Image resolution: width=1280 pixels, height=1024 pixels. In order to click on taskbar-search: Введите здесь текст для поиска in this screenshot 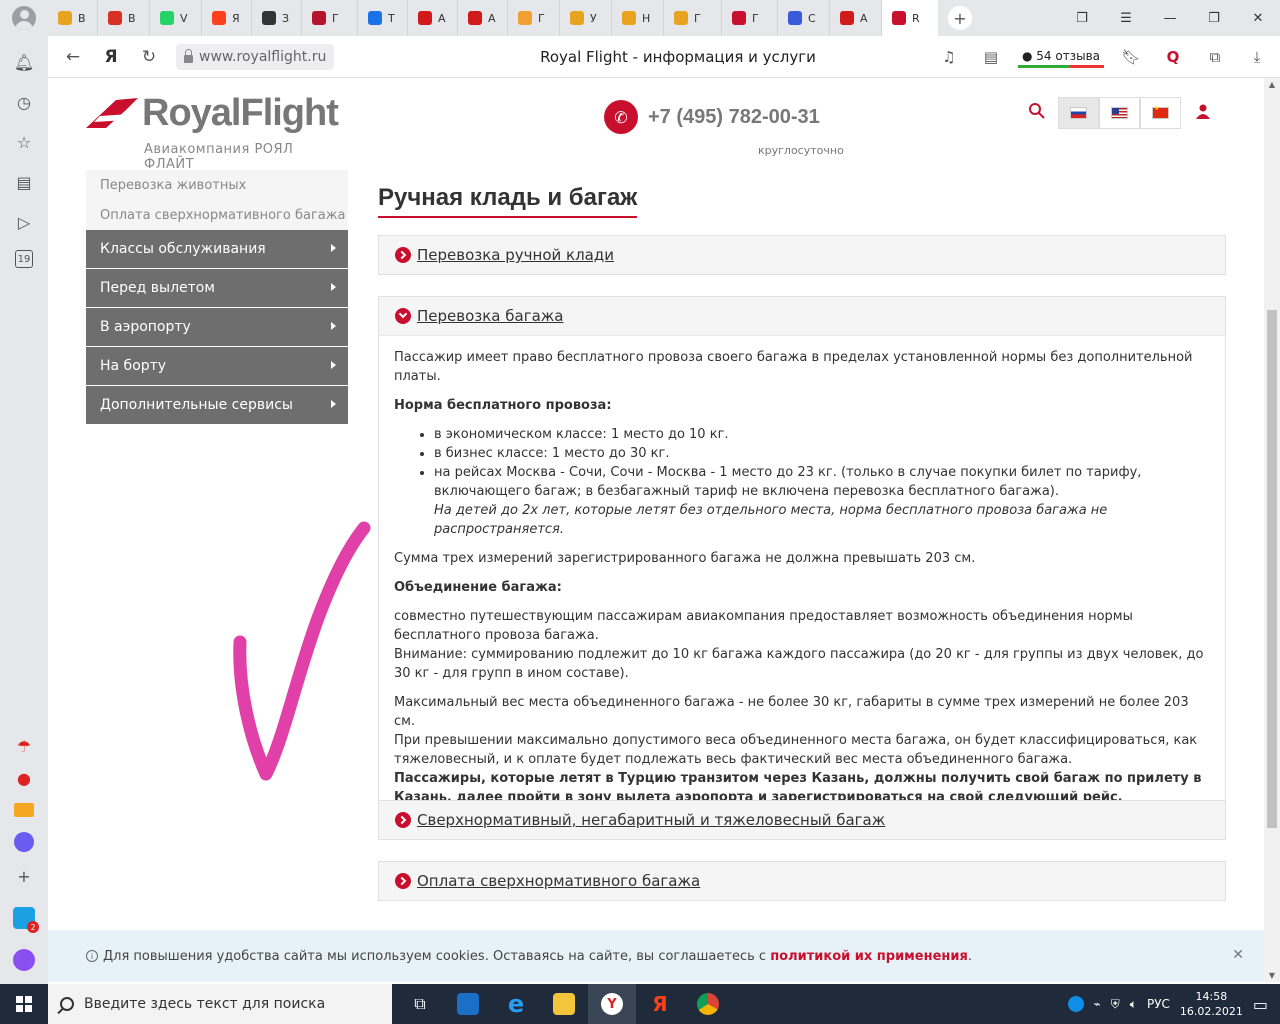, I will do `click(220, 1004)`.